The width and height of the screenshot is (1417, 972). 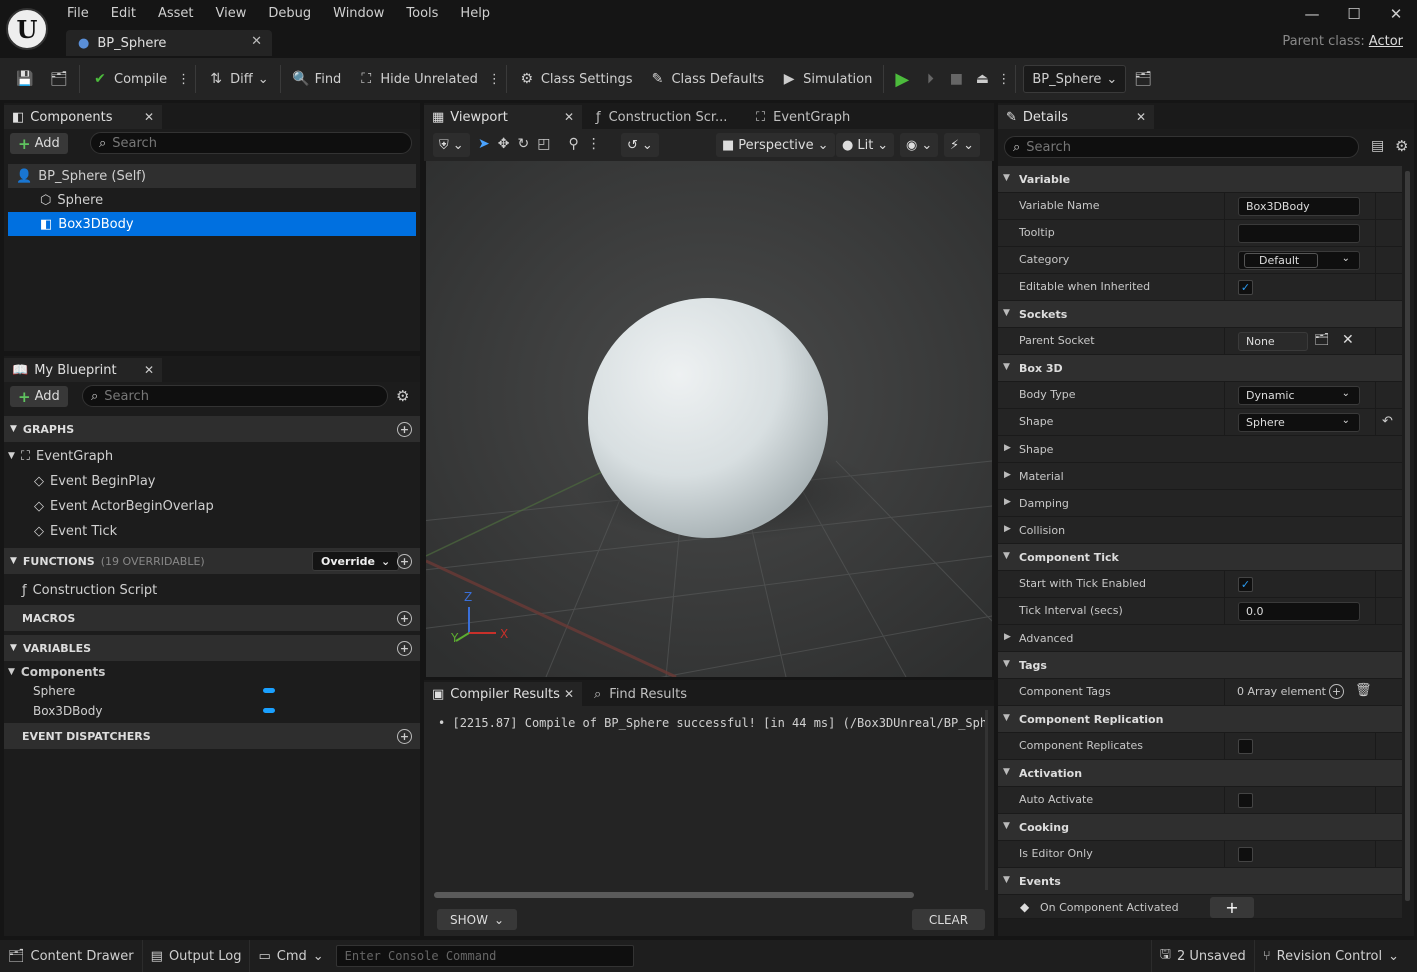 What do you see at coordinates (1299, 206) in the screenshot?
I see `variable-name-input: Box3DBody` at bounding box center [1299, 206].